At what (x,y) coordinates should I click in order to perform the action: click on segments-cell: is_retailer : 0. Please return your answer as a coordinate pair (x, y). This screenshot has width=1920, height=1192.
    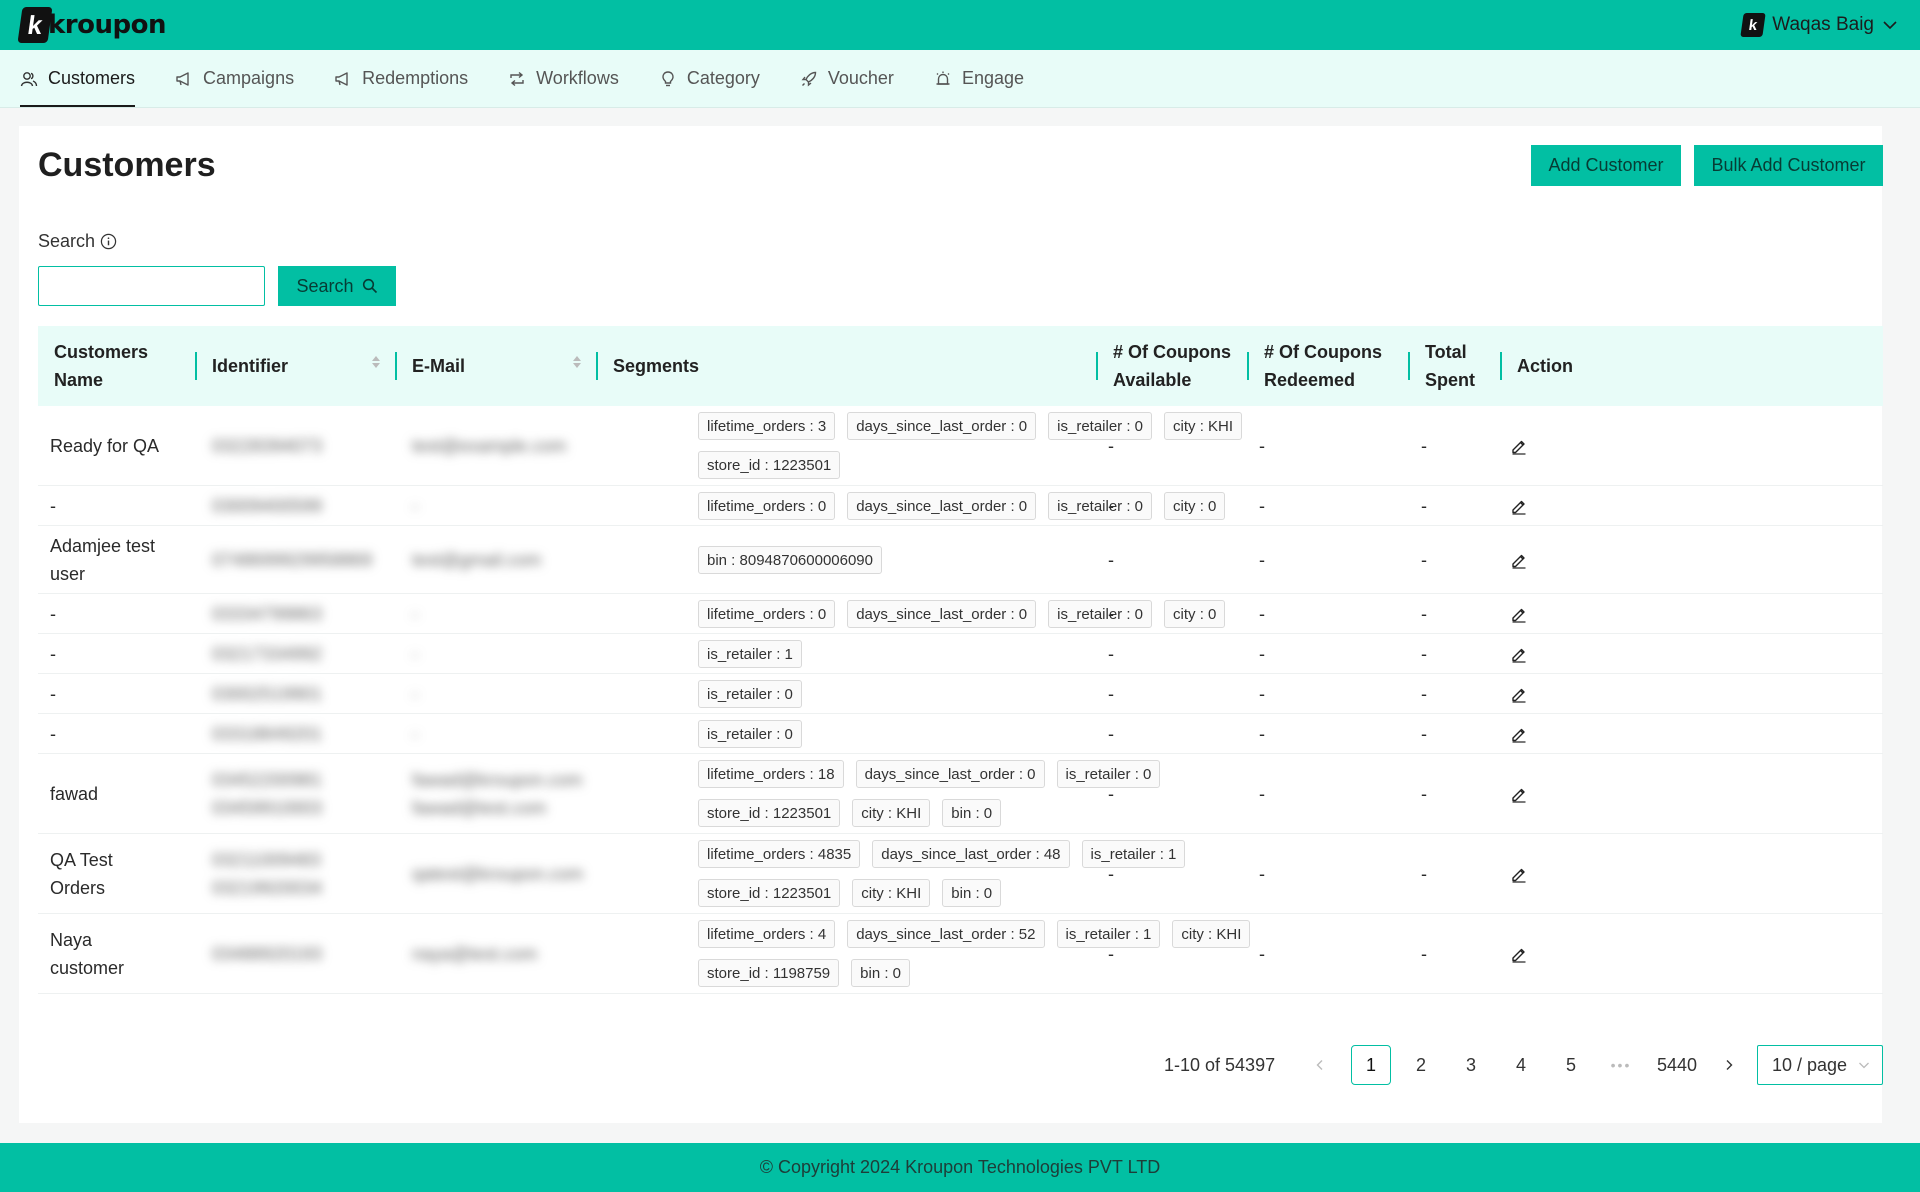
    Looking at the image, I should click on (978, 734).